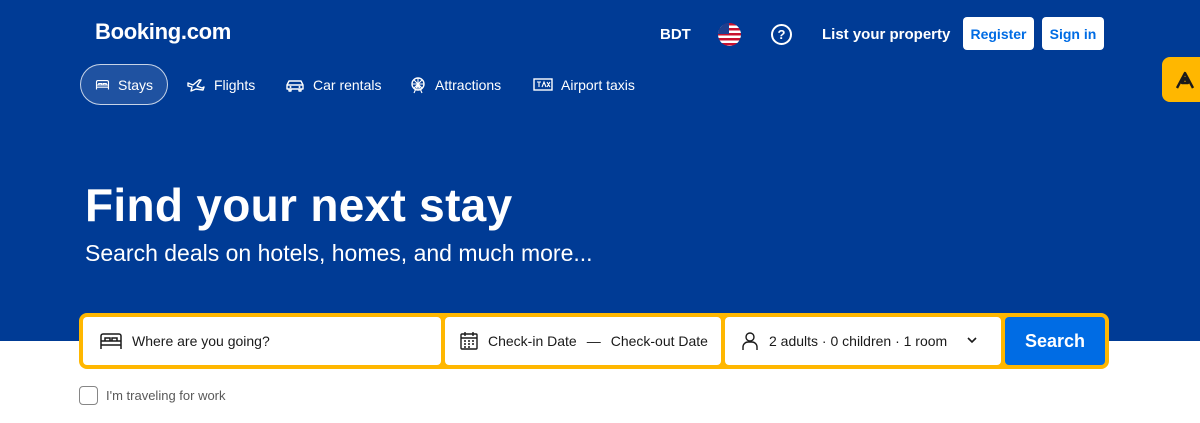  I want to click on work-travel-label: I'm traveling for work, so click(166, 395).